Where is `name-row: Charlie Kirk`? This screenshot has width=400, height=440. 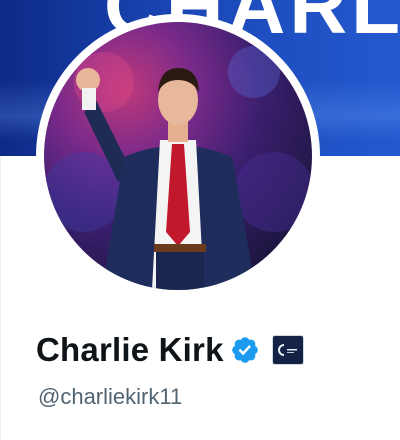
name-row: Charlie Kirk is located at coordinates (170, 350).